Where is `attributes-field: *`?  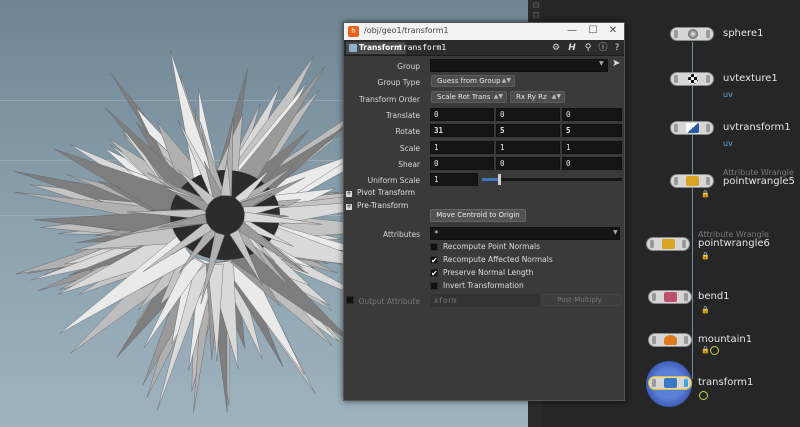 attributes-field: * is located at coordinates (525, 233).